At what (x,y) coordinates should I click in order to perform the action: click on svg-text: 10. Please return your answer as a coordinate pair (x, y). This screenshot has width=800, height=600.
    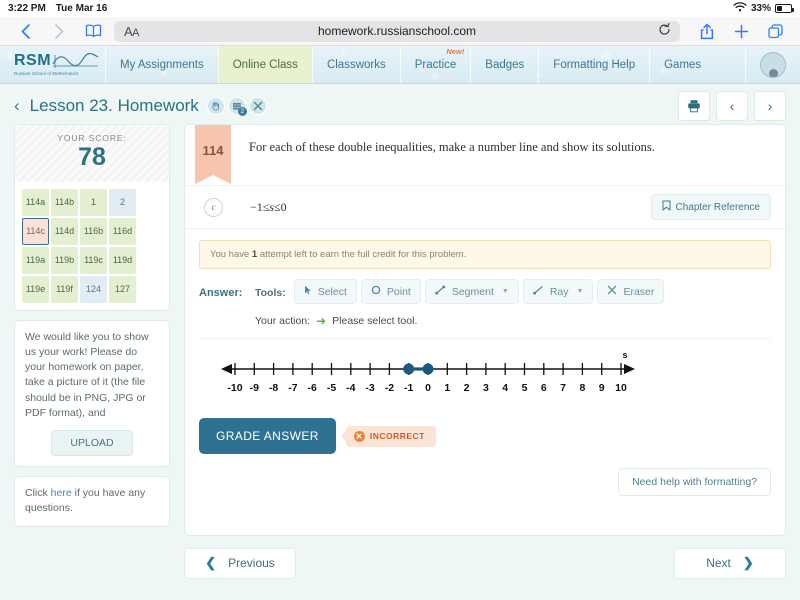
    Looking at the image, I should click on (621, 388).